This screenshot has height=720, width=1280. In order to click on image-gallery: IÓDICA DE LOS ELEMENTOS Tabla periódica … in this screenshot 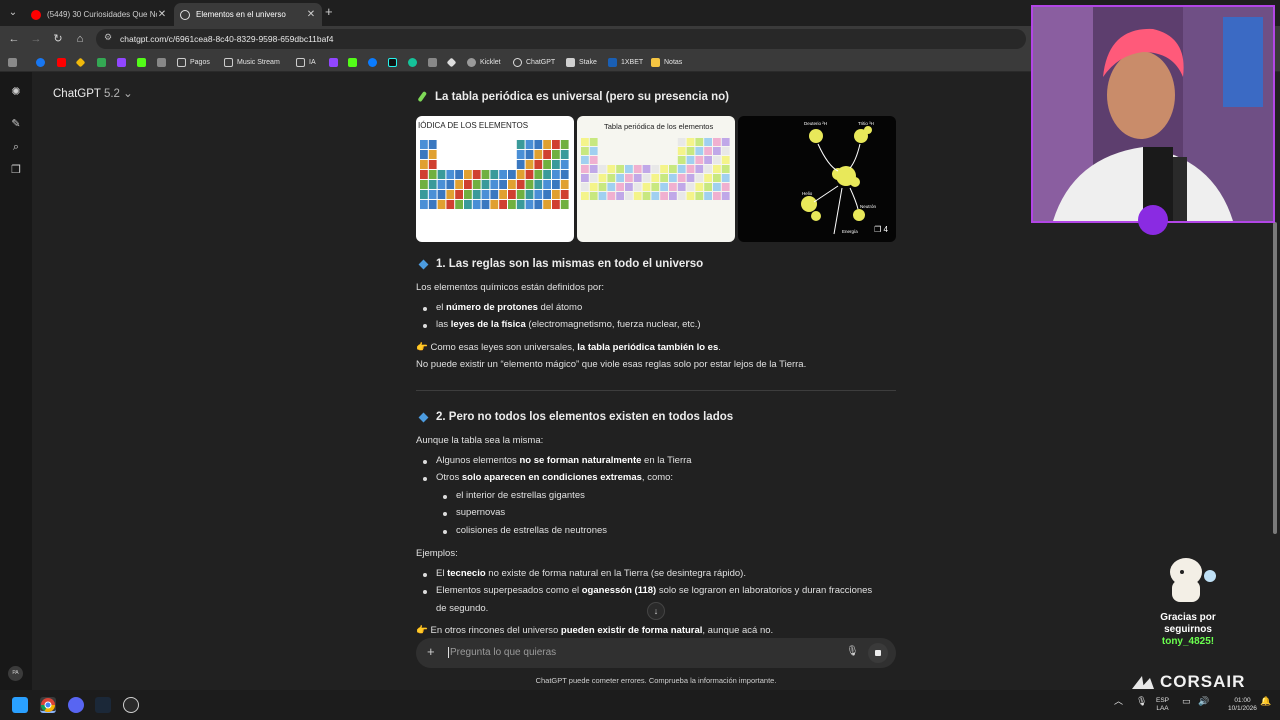, I will do `click(656, 179)`.